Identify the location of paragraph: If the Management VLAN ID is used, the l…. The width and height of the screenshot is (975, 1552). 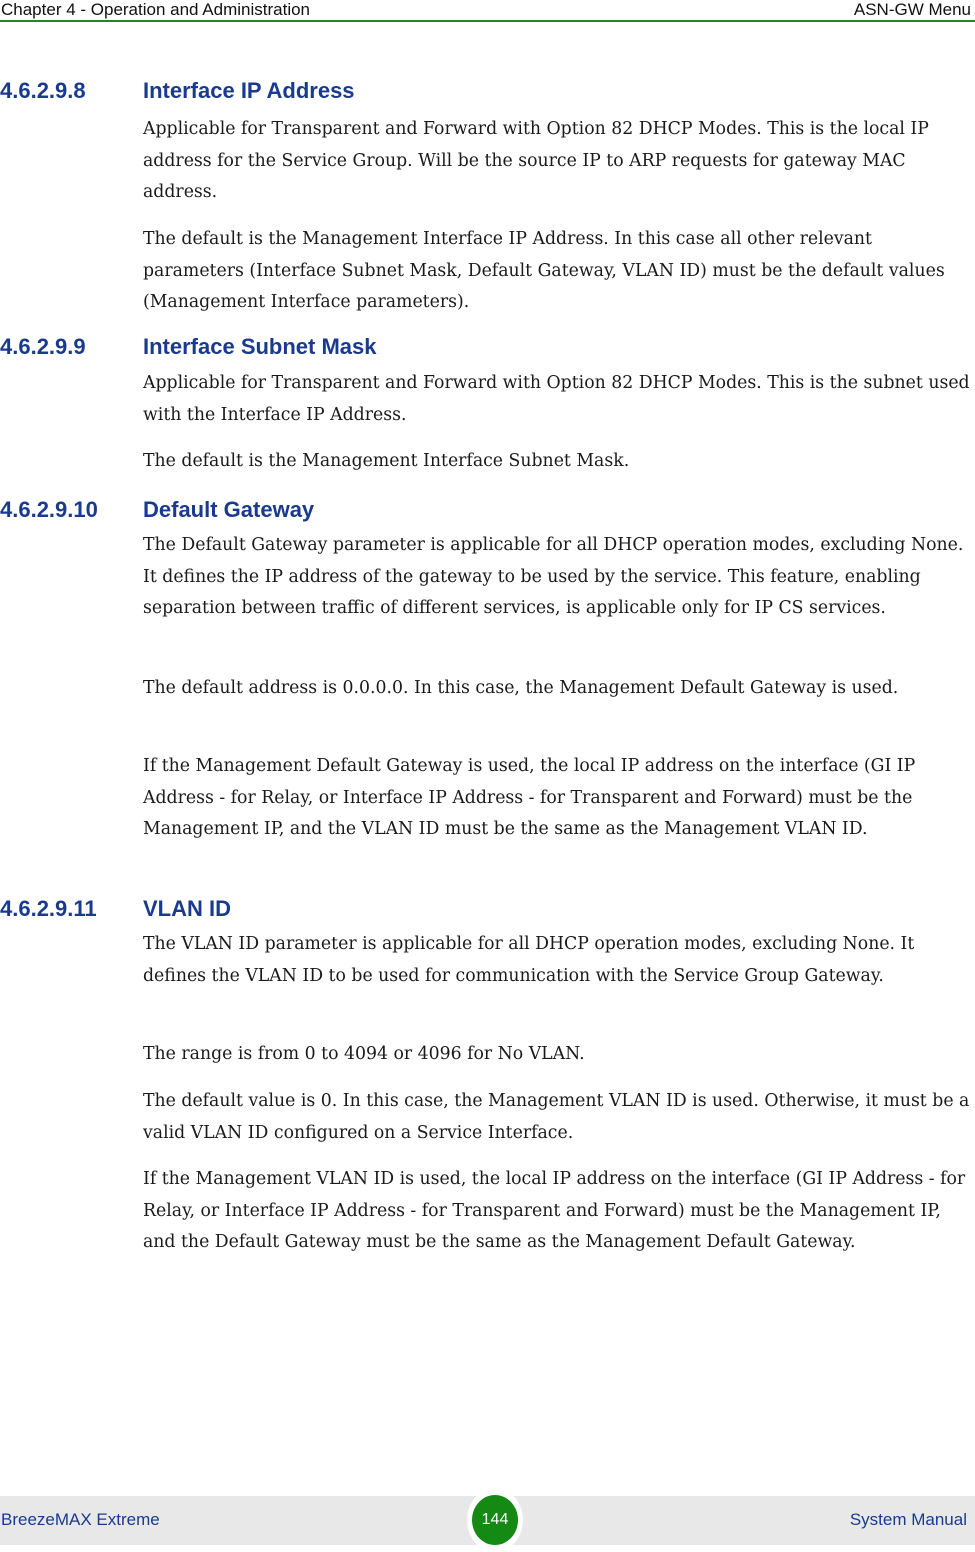
(554, 1210).